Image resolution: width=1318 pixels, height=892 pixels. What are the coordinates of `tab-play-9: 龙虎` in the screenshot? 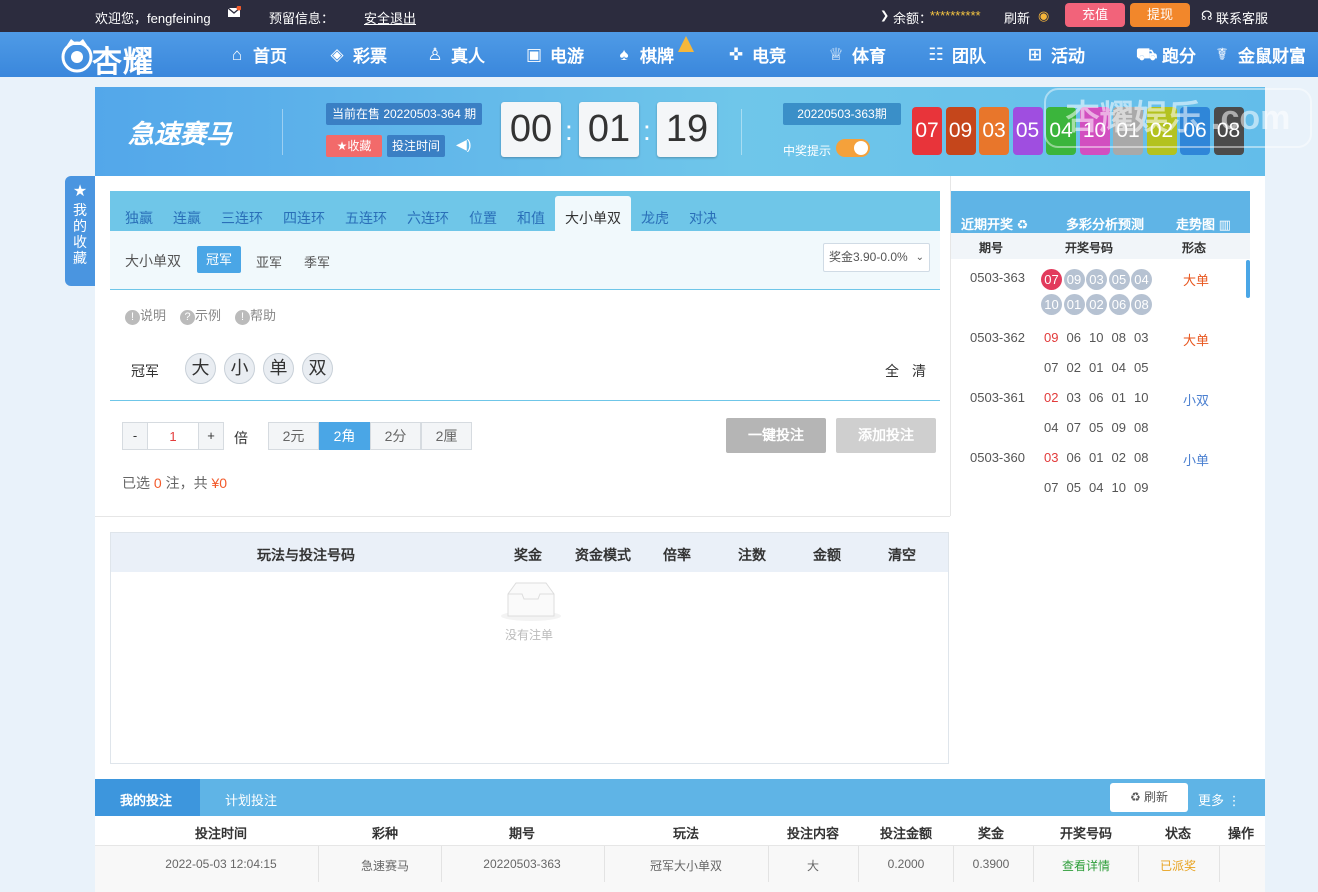 It's located at (655, 218).